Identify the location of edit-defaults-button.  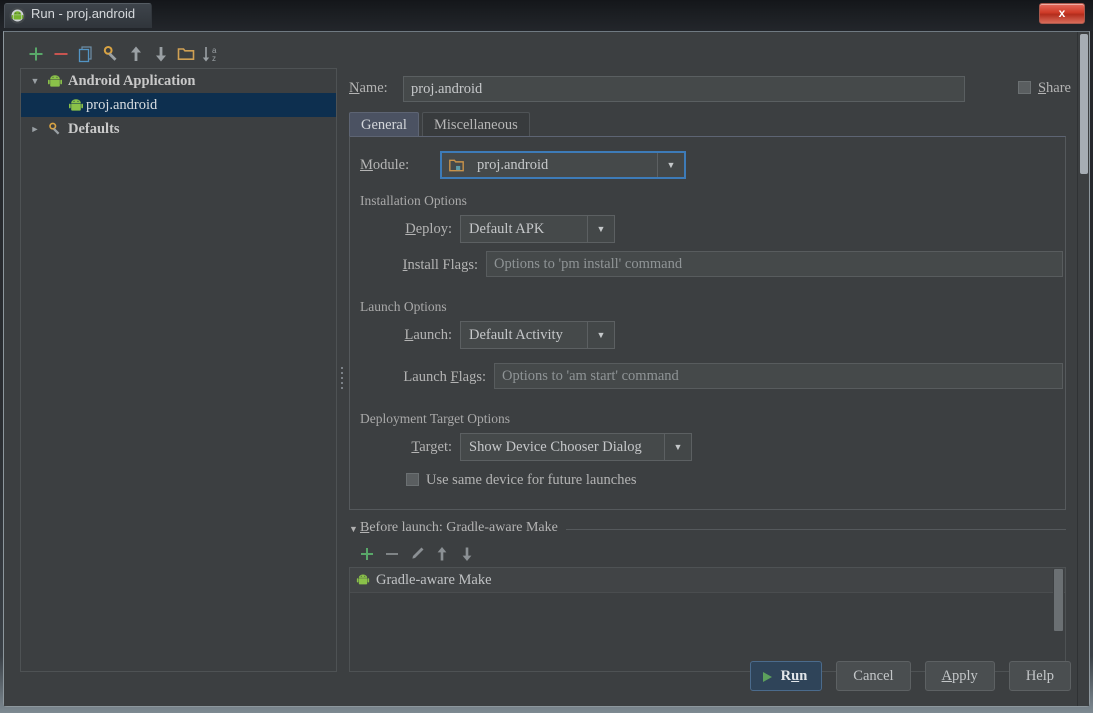
(111, 54).